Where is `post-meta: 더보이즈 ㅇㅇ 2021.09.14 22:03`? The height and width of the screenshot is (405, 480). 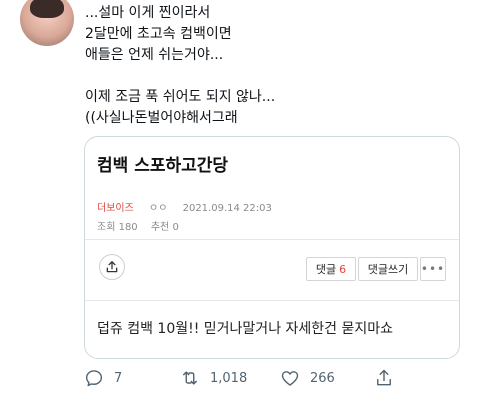
post-meta: 더보이즈 ㅇㅇ 2021.09.14 22:03 is located at coordinates (184, 206).